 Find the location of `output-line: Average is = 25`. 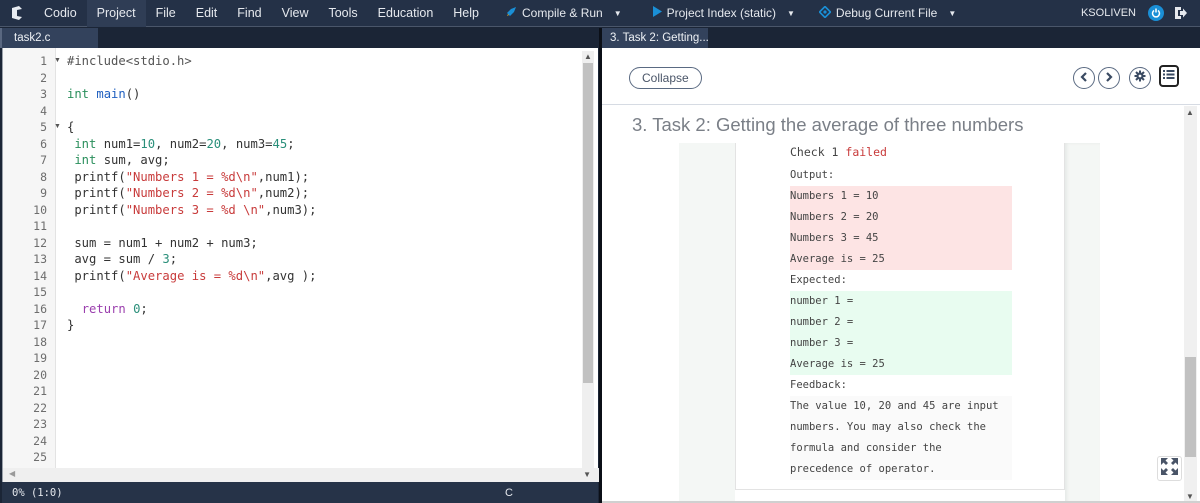

output-line: Average is = 25 is located at coordinates (901, 259).